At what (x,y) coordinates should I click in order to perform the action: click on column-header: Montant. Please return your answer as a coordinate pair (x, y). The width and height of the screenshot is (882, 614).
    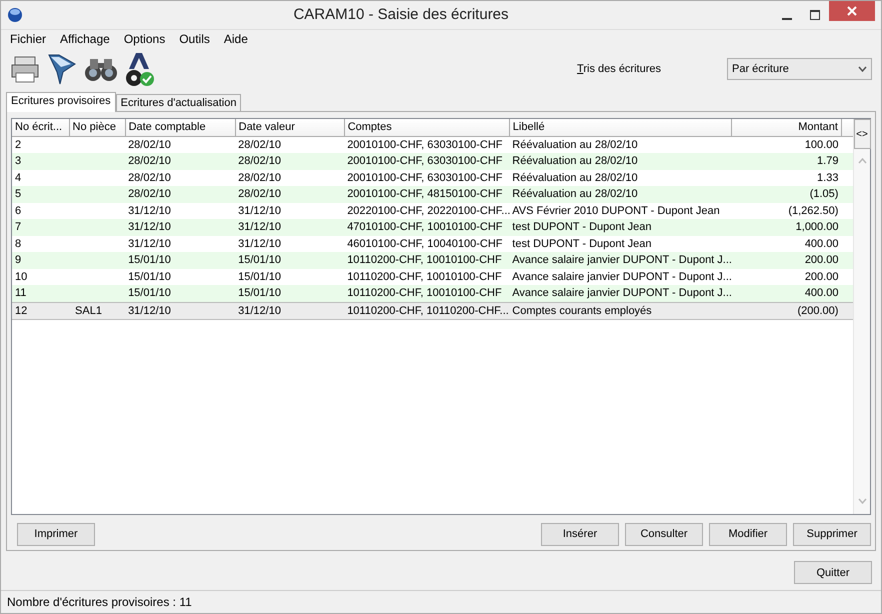
    Looking at the image, I should click on (786, 127).